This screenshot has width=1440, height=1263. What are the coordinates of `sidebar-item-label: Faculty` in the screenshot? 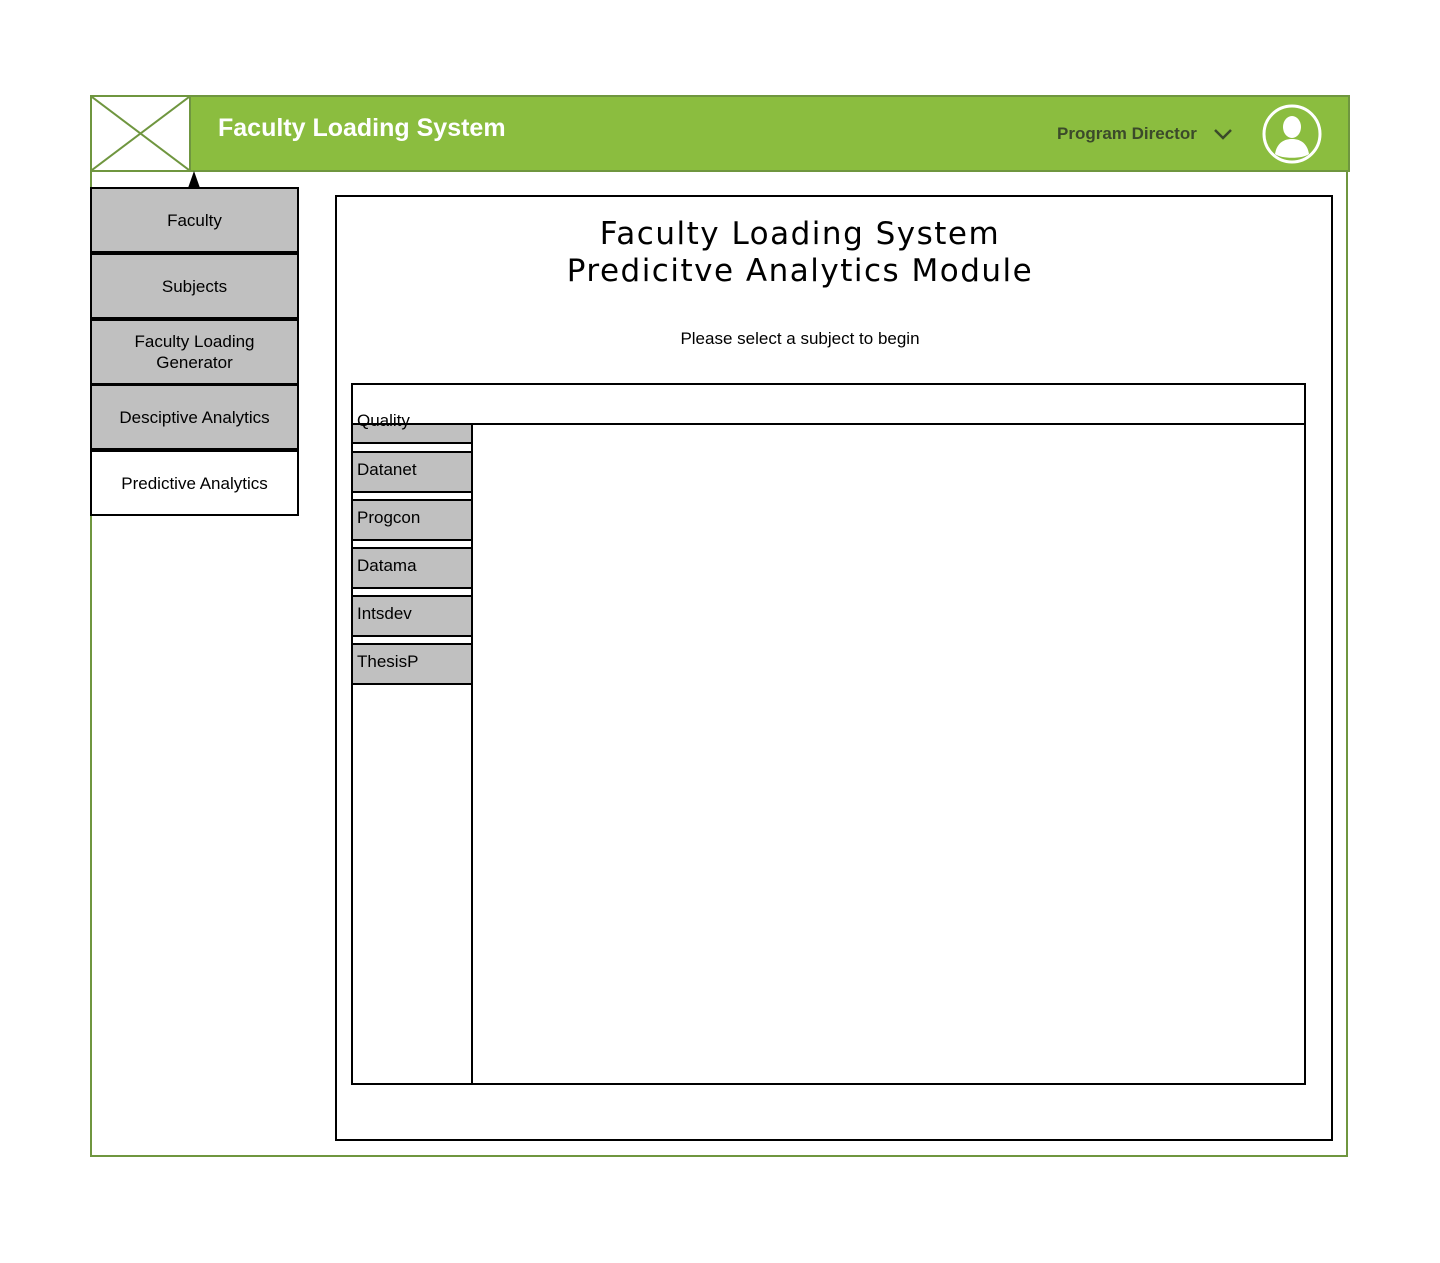 It's located at (194, 220).